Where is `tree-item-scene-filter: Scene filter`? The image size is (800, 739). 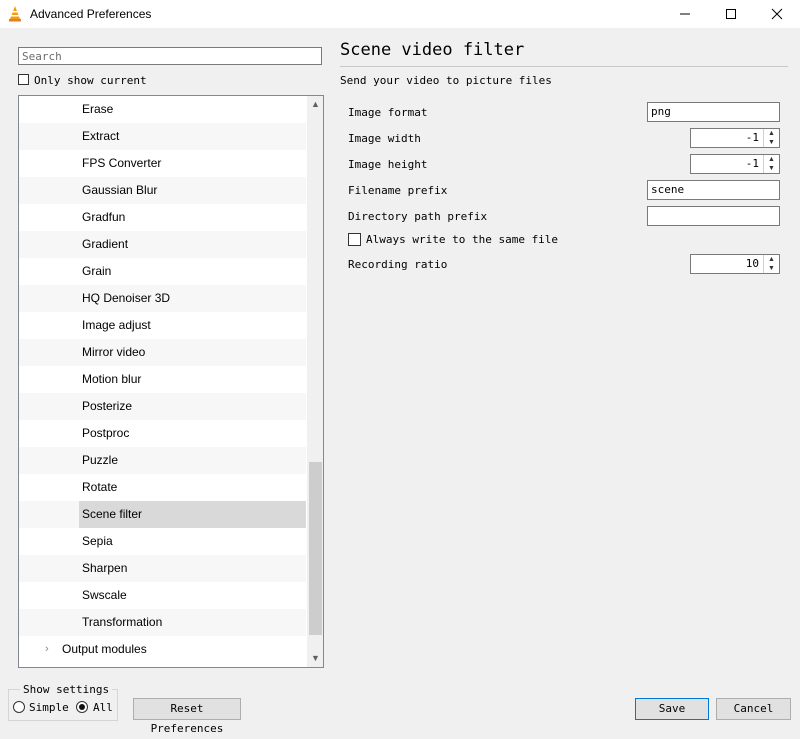
tree-item-scene-filter: Scene filter is located at coordinates (162, 514).